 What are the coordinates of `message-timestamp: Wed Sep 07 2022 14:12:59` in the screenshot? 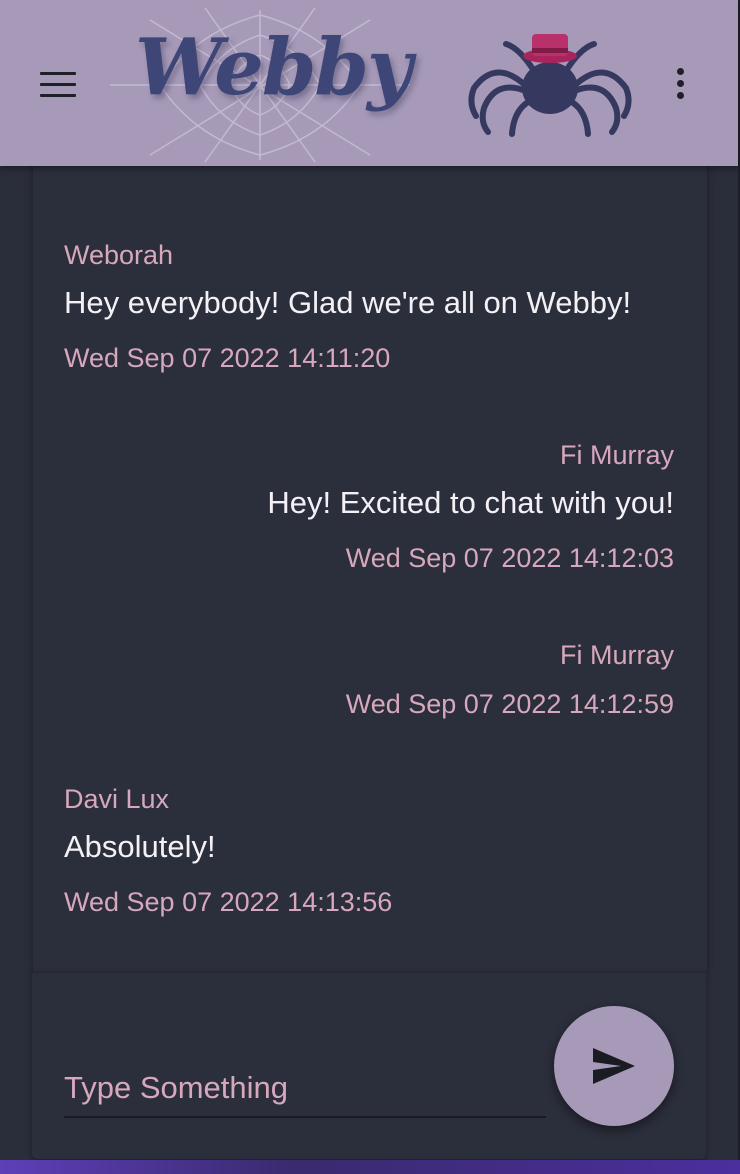 It's located at (509, 704).